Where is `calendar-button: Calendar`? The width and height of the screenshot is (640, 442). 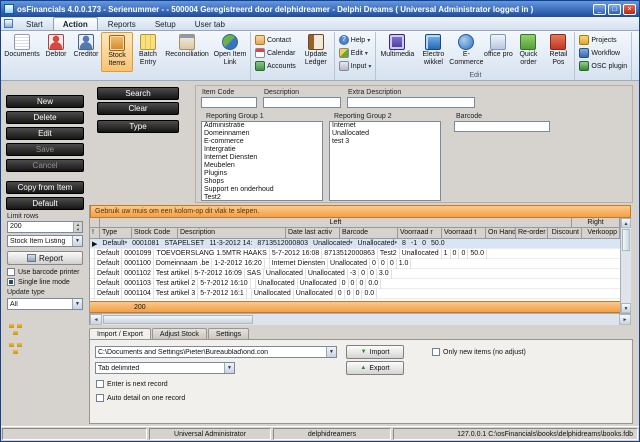
calendar-button: Calendar is located at coordinates (275, 53).